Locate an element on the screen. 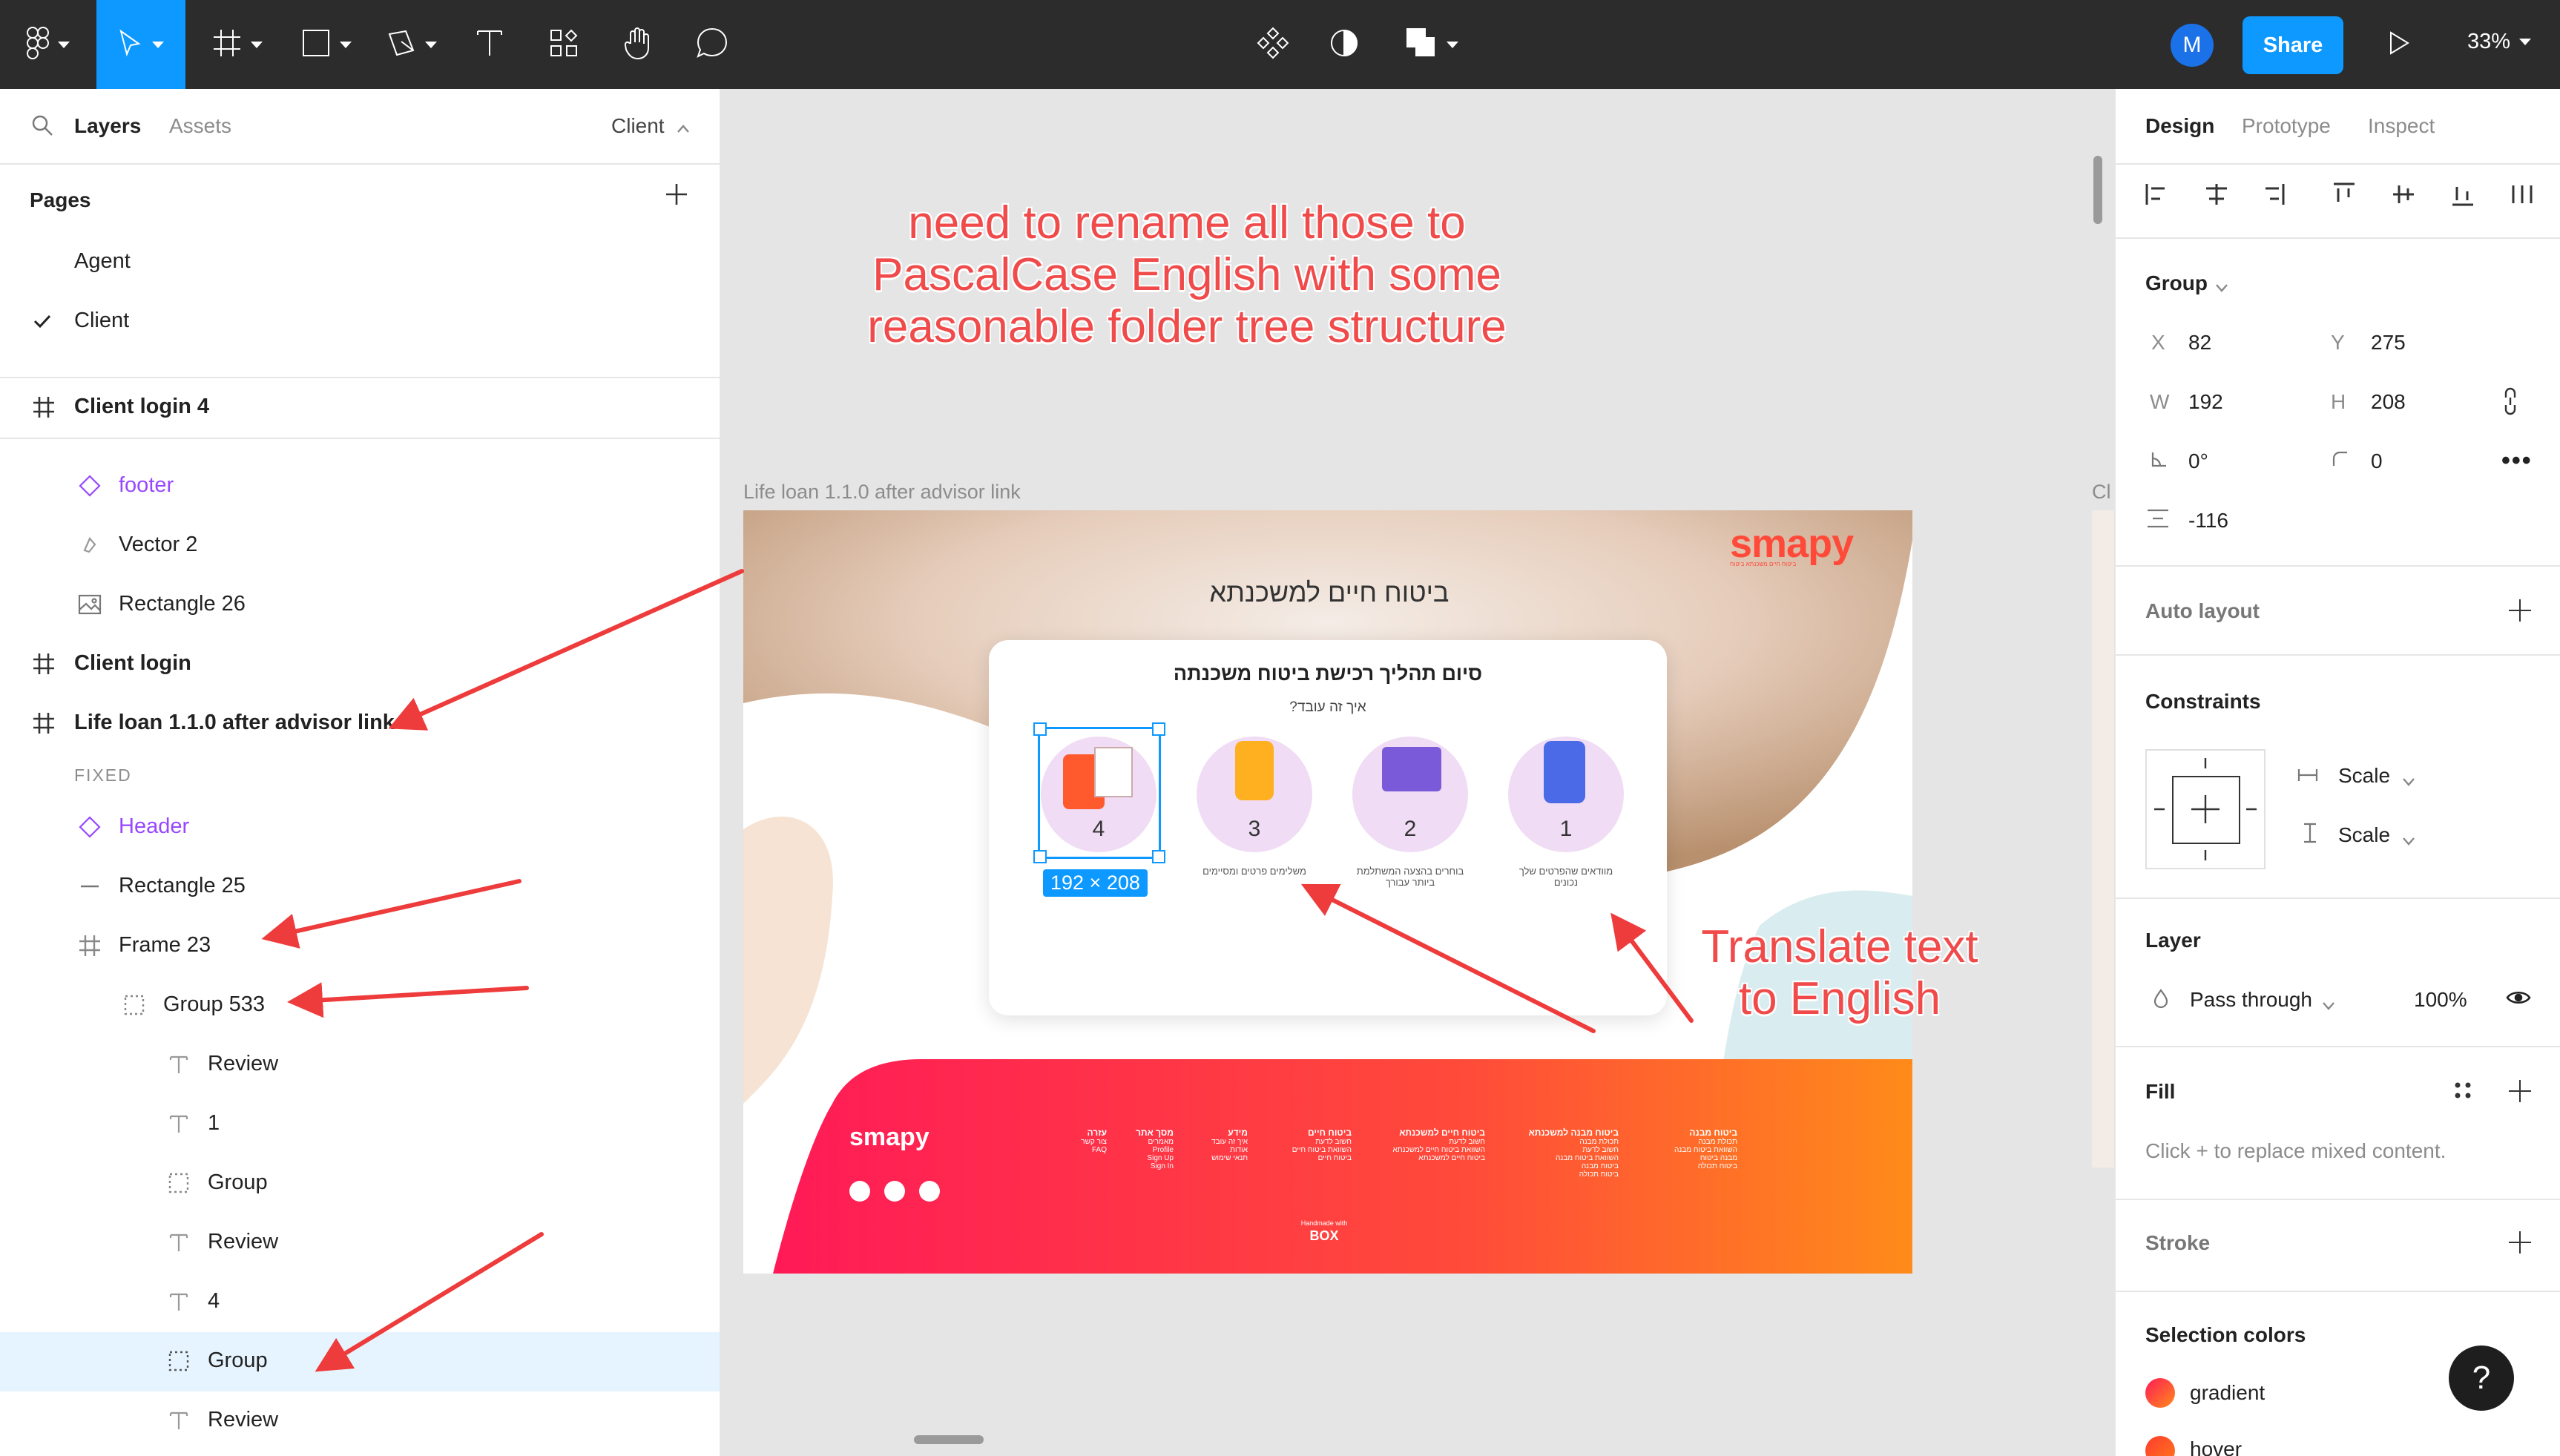 This screenshot has height=1456, width=2560. layer-review-1: Review is located at coordinates (360, 1065).